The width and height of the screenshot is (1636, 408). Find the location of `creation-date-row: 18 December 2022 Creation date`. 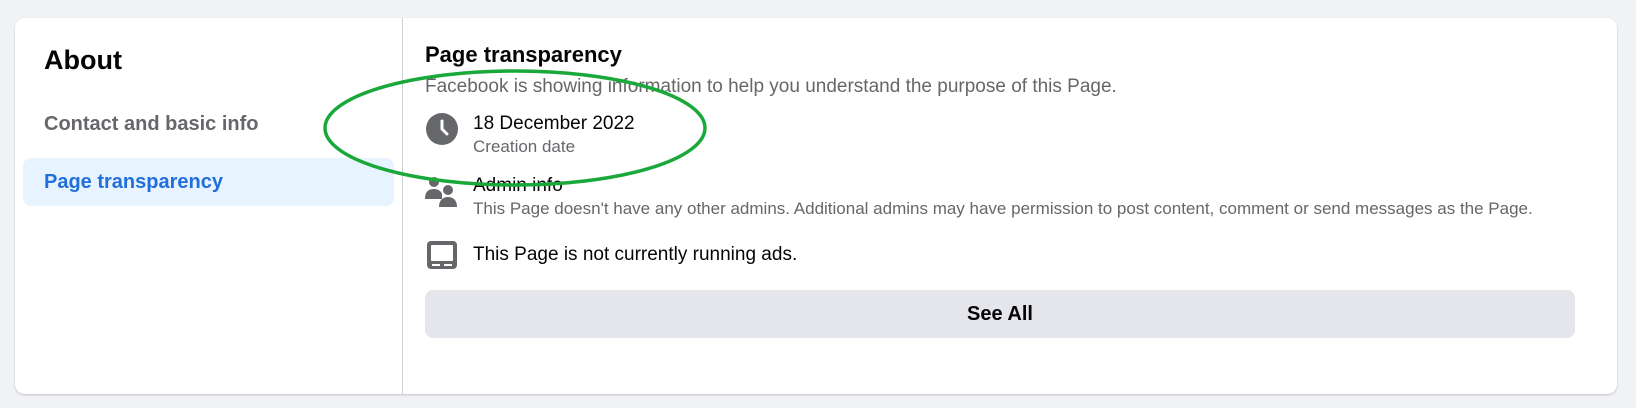

creation-date-row: 18 December 2022 Creation date is located at coordinates (1010, 135).